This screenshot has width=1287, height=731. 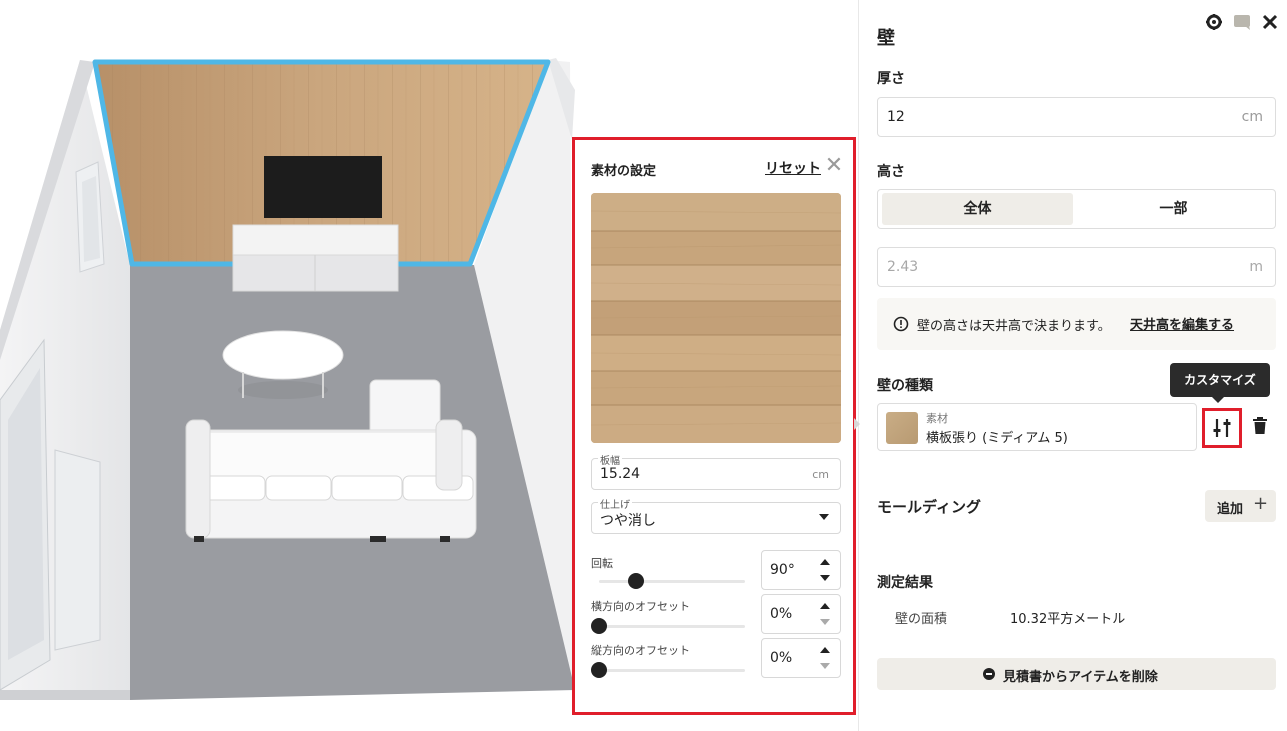 What do you see at coordinates (801, 658) in the screenshot?
I see `vertical-offset-stepper: 0%` at bounding box center [801, 658].